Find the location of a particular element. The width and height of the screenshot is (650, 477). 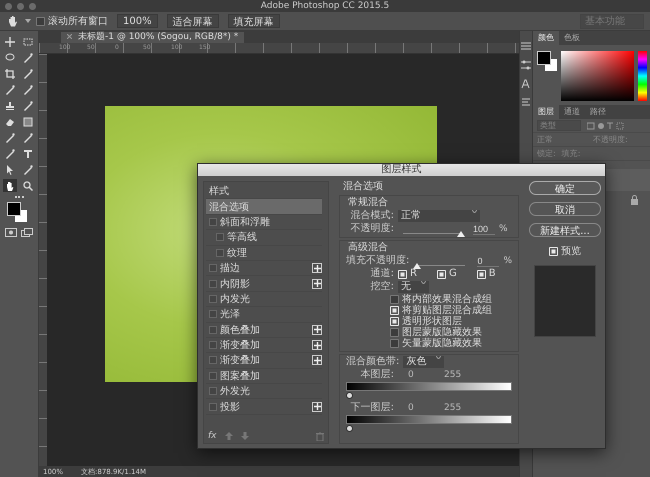

field-label: 混合颜色带: is located at coordinates (373, 362).